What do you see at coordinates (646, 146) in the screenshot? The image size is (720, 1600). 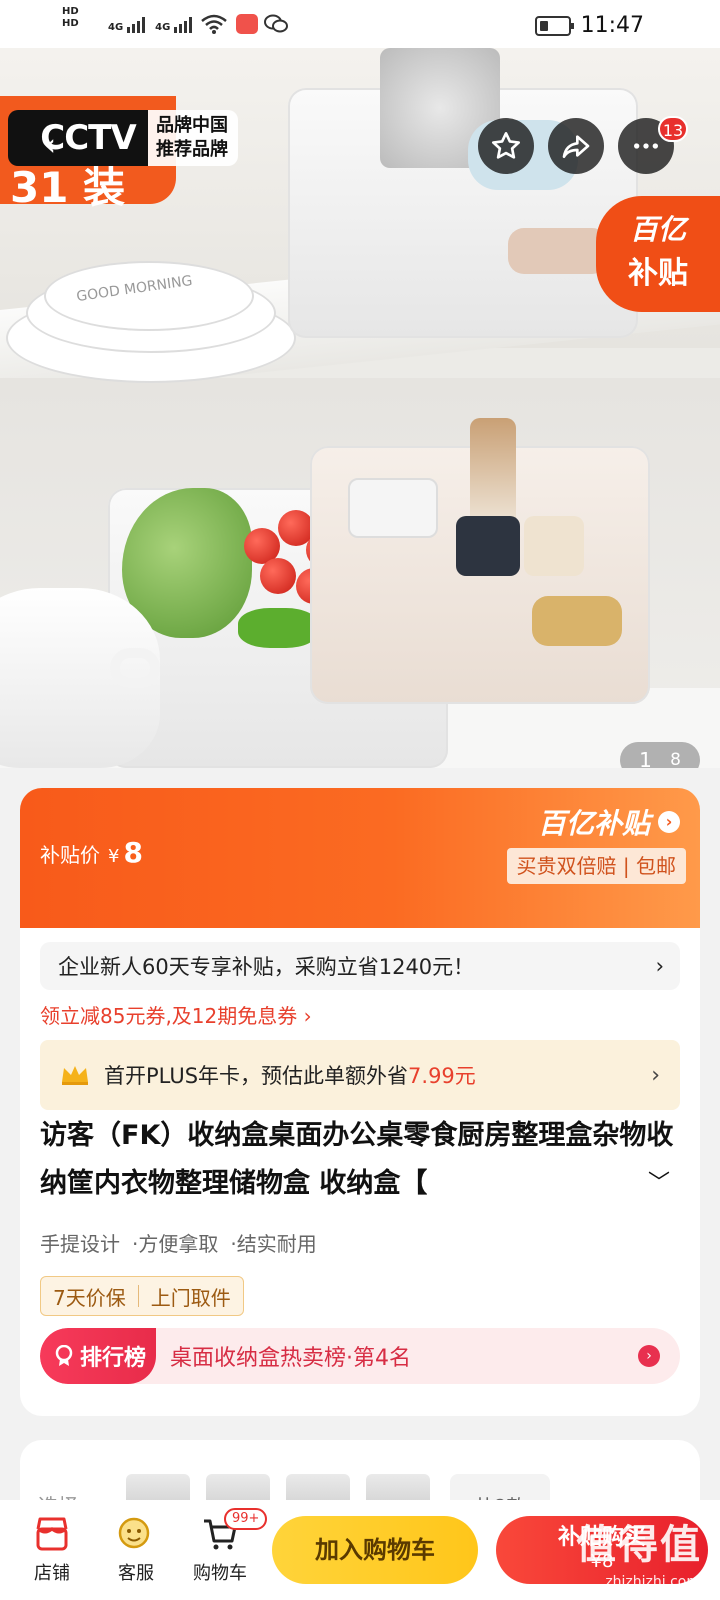 I see `more-icon` at bounding box center [646, 146].